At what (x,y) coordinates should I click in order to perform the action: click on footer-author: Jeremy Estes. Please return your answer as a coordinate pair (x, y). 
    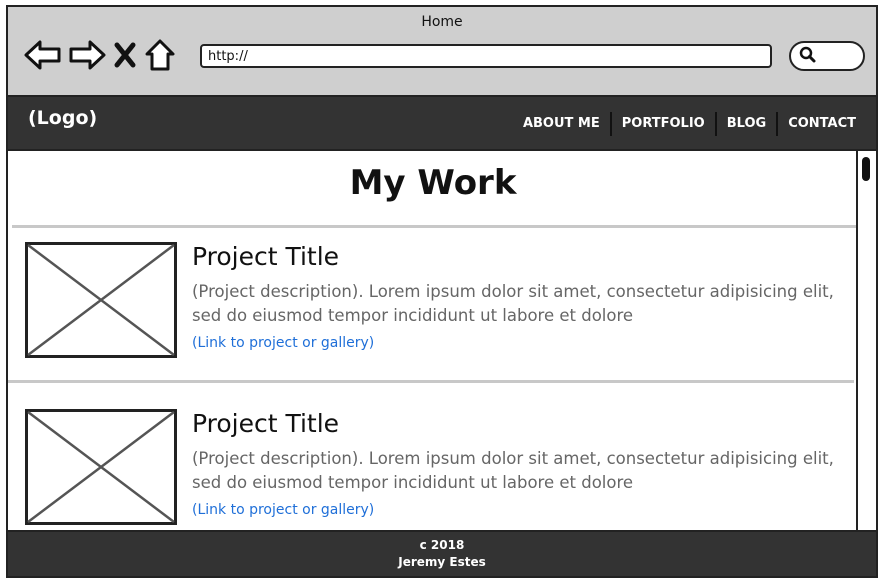
    Looking at the image, I should click on (442, 562).